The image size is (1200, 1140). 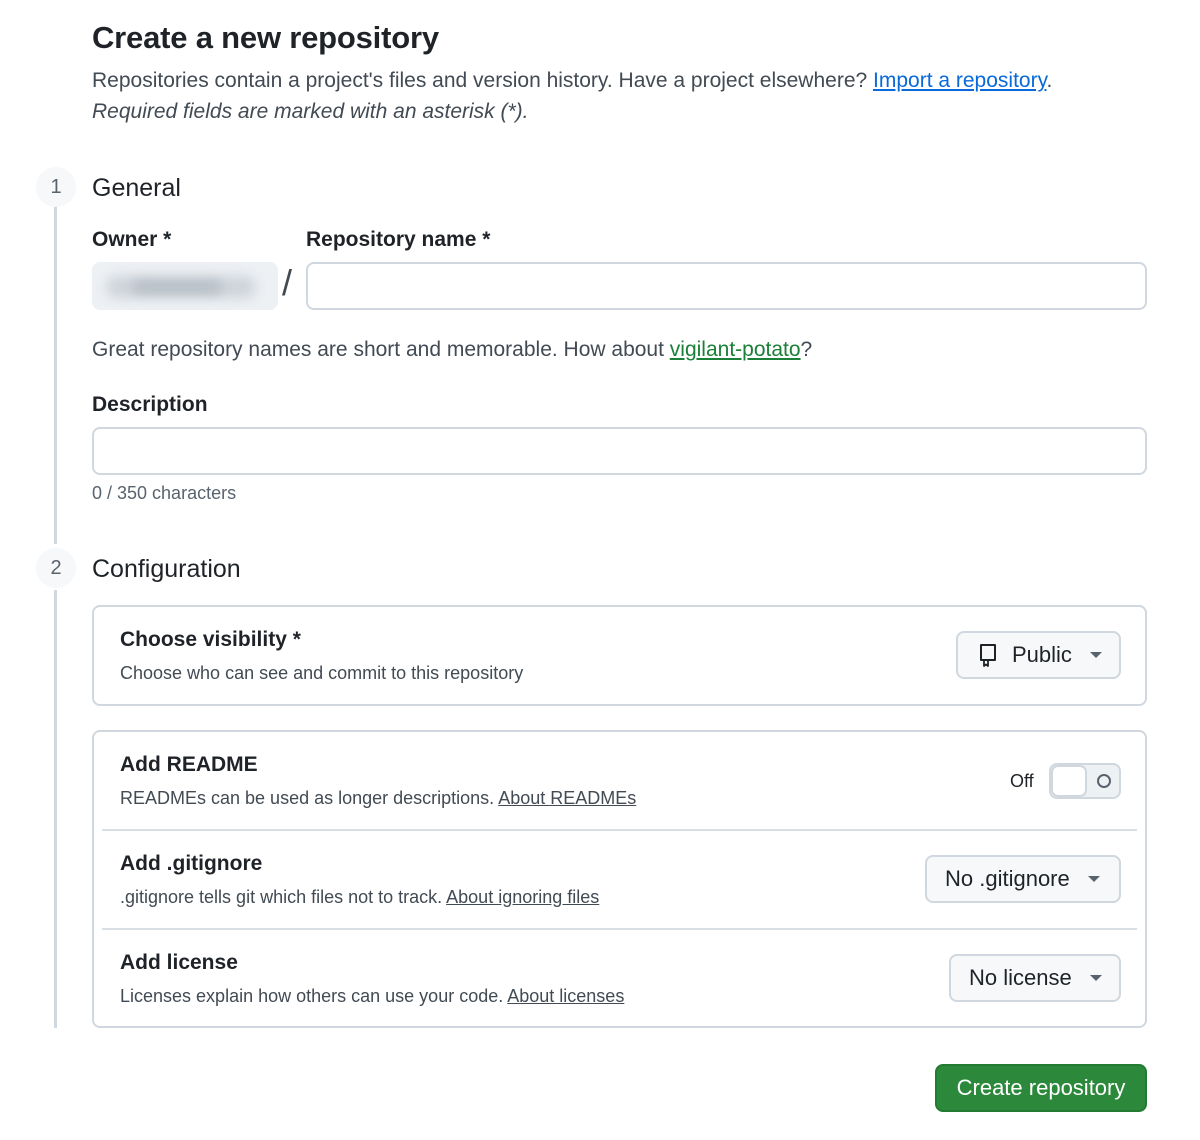 What do you see at coordinates (132, 239) in the screenshot?
I see `owner-label: Owner *` at bounding box center [132, 239].